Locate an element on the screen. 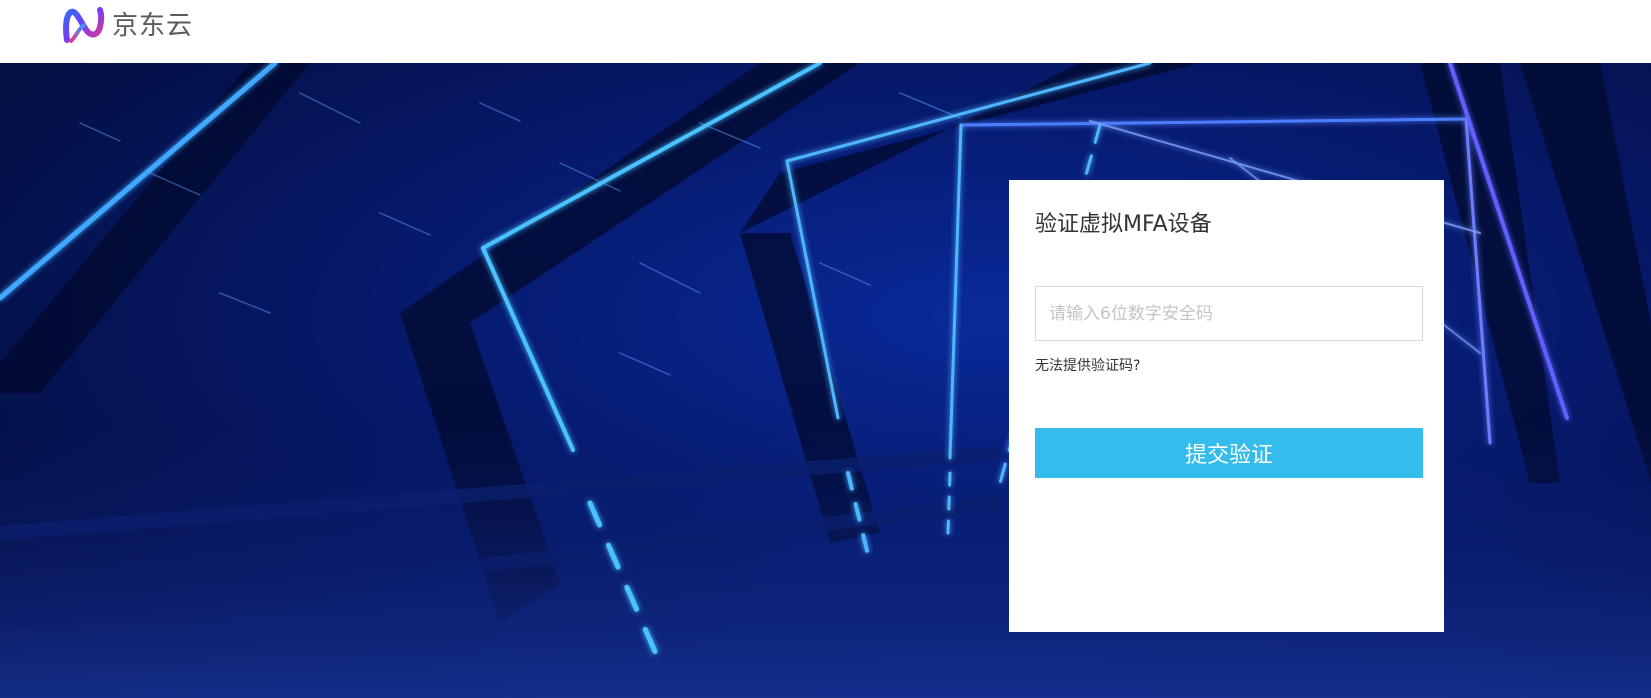 The height and width of the screenshot is (698, 1651). security-code-input is located at coordinates (1229, 313).